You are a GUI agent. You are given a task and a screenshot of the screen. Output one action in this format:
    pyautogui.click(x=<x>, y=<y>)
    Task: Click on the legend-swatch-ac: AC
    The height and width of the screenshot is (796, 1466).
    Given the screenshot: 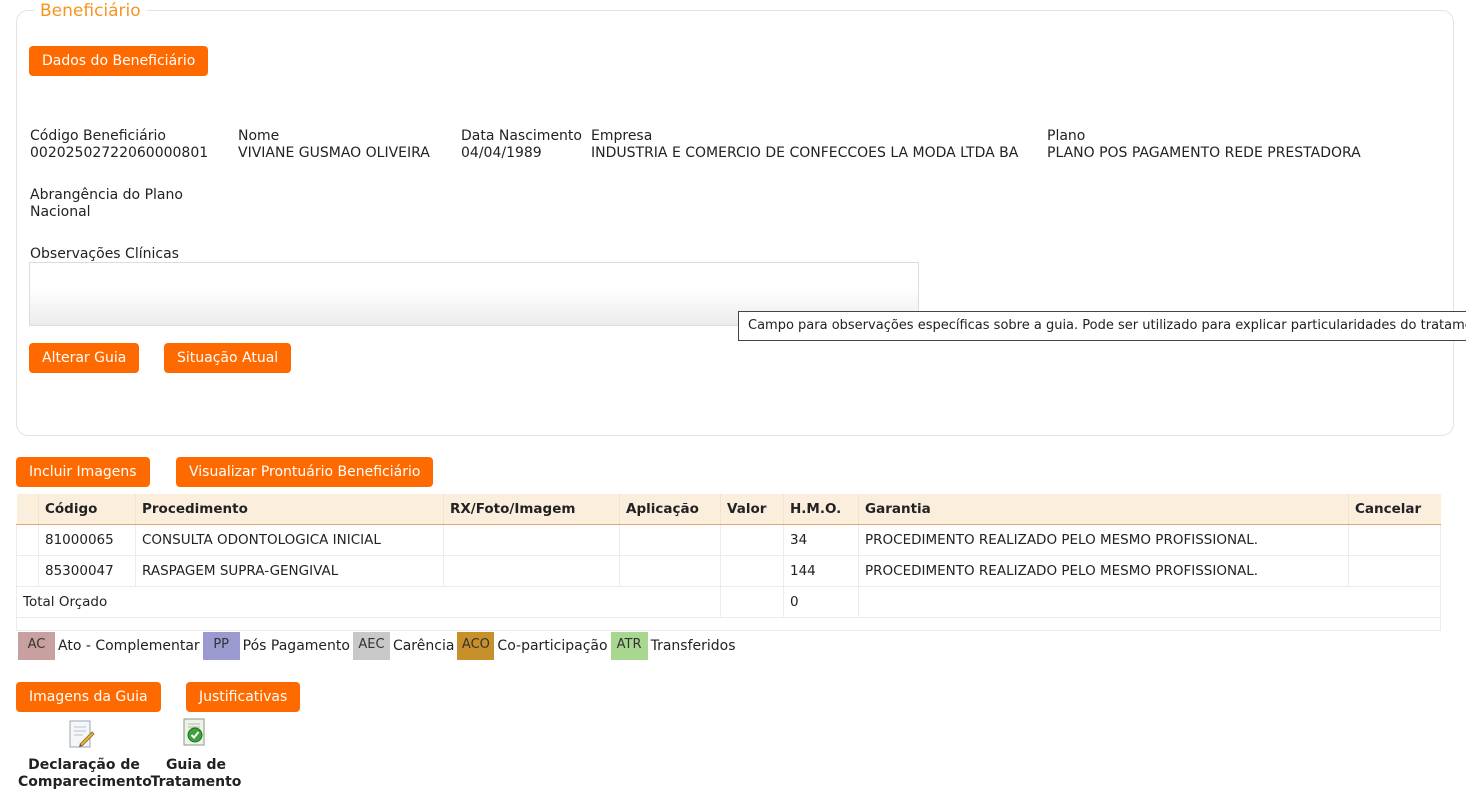 What is the action you would take?
    pyautogui.click(x=36, y=646)
    